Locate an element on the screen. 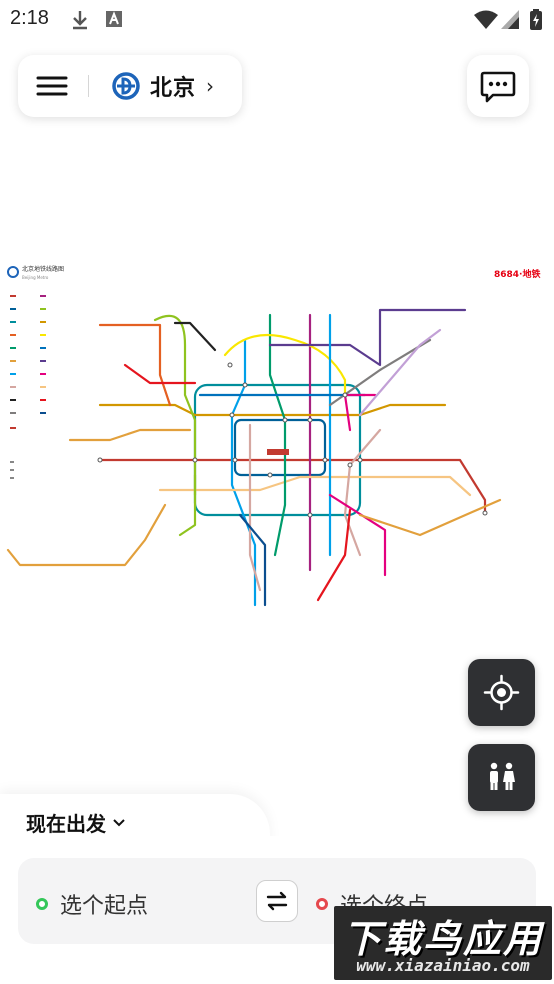  a11y-a-icon is located at coordinates (114, 19).